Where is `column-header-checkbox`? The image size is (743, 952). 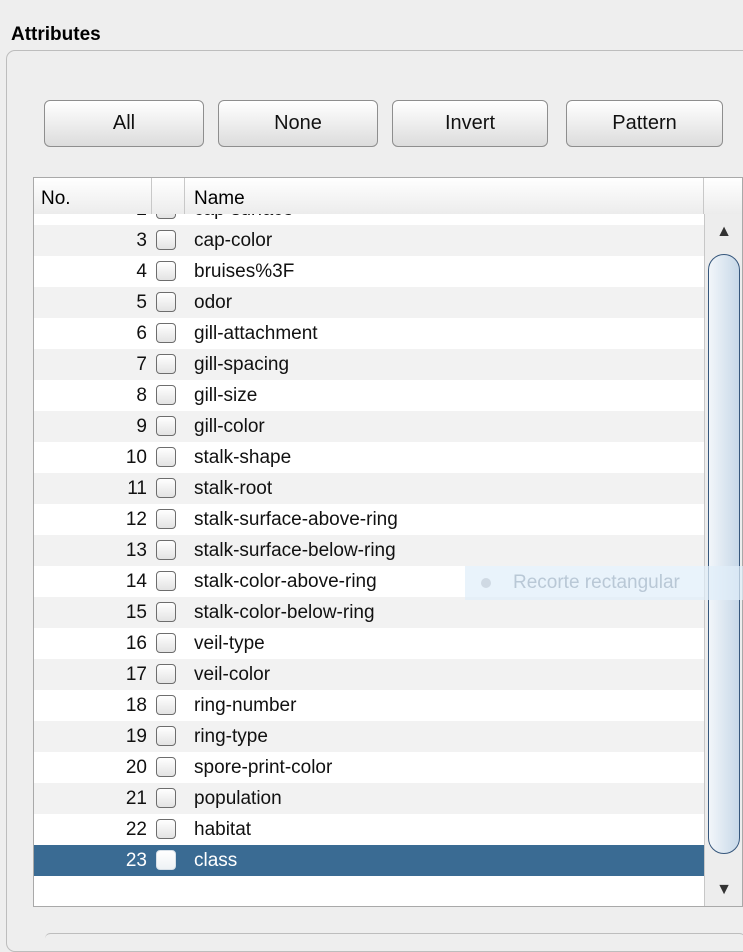 column-header-checkbox is located at coordinates (168, 196).